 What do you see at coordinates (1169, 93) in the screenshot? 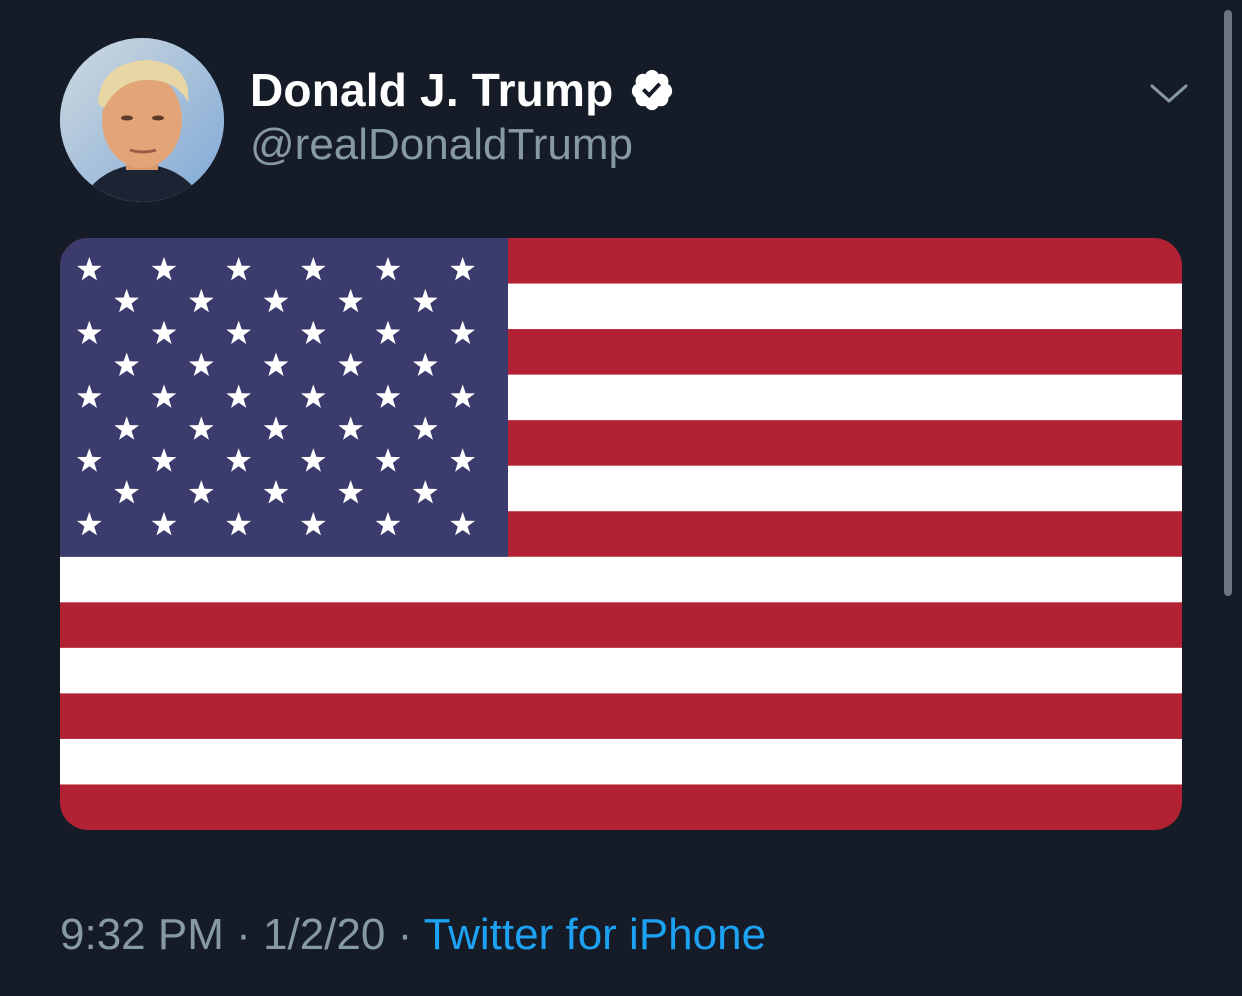
I see `chevron-down-icon` at bounding box center [1169, 93].